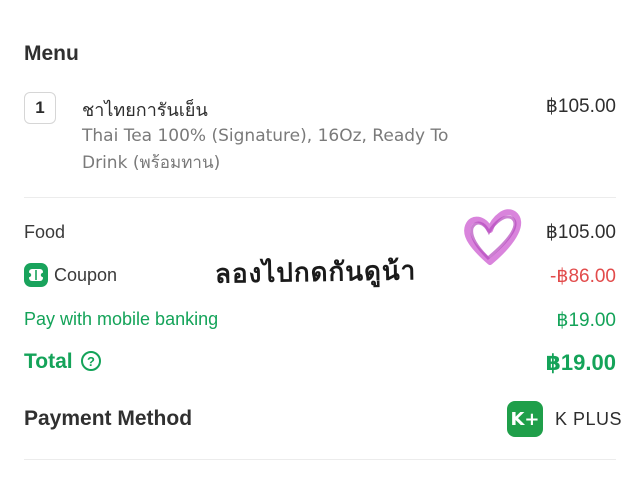  What do you see at coordinates (45, 232) in the screenshot?
I see `food-label: Food` at bounding box center [45, 232].